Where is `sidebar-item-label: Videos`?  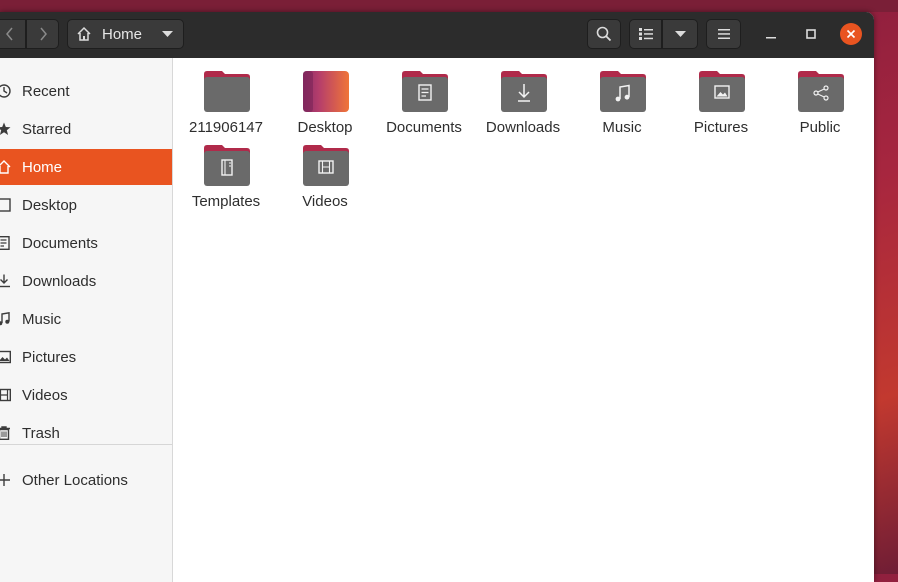
sidebar-item-label: Videos is located at coordinates (45, 395).